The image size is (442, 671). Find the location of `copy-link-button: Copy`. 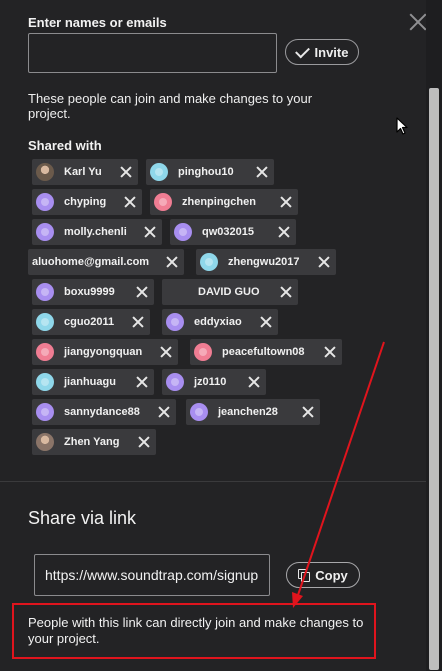

copy-link-button: Copy is located at coordinates (323, 575).